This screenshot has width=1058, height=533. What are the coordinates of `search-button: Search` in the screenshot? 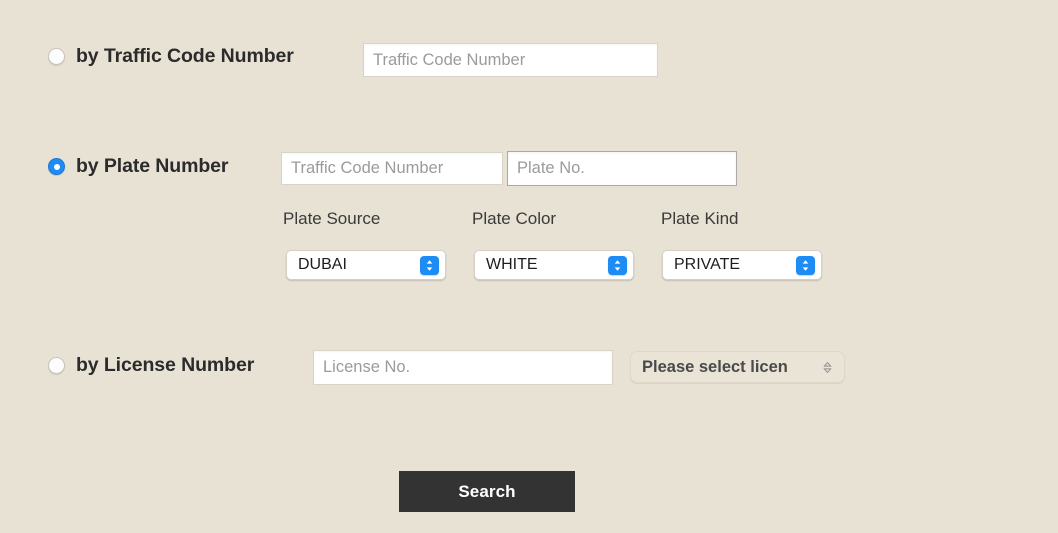 It's located at (487, 491).